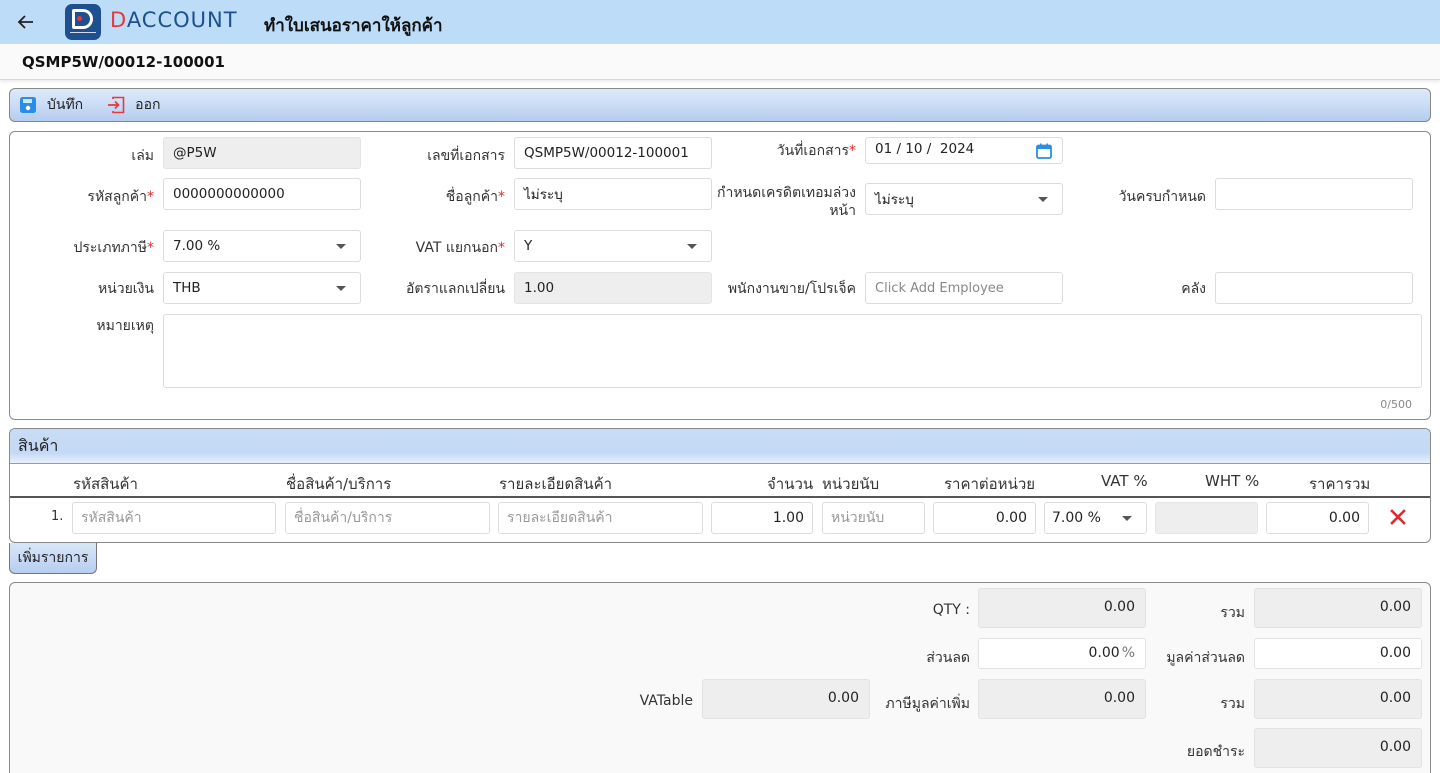 The width and height of the screenshot is (1440, 773). What do you see at coordinates (873, 518) in the screenshot?
I see `unit-input: หน่วยนับ` at bounding box center [873, 518].